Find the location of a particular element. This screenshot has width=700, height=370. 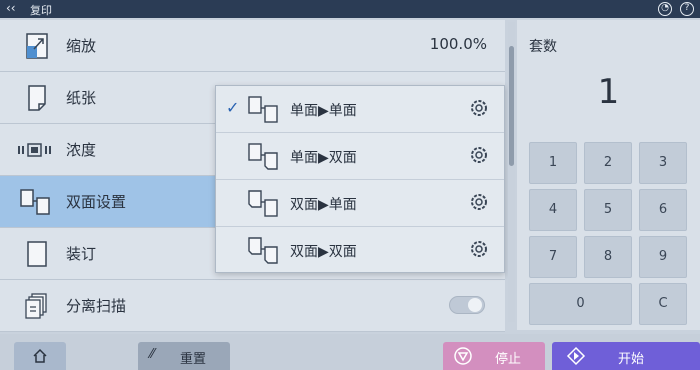

duplex-to-duplex-icon is located at coordinates (263, 250).